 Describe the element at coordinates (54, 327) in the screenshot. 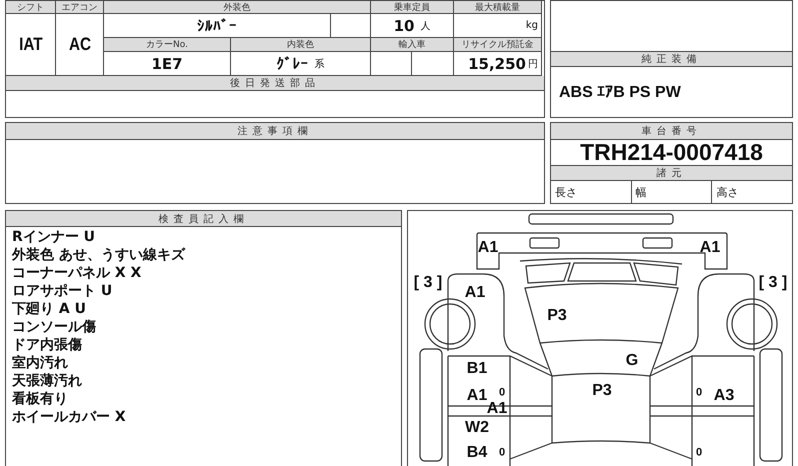

I see `inspector-note: コンソール傷` at that location.